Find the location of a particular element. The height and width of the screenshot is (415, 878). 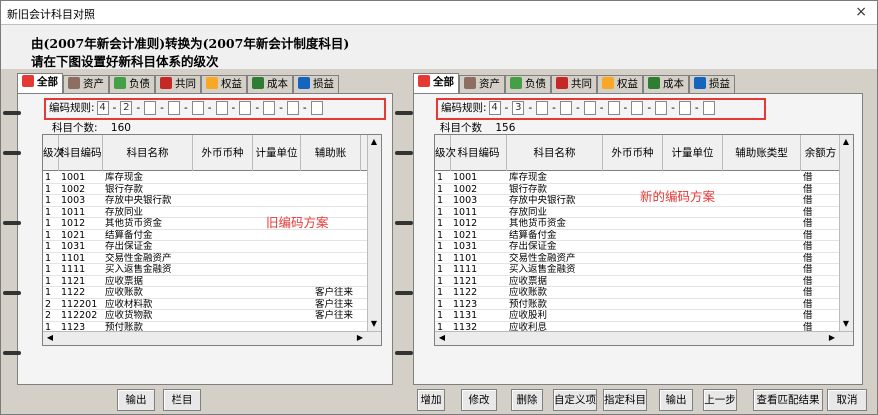

table-row: 1 1121 应收票据 is located at coordinates (205, 281).